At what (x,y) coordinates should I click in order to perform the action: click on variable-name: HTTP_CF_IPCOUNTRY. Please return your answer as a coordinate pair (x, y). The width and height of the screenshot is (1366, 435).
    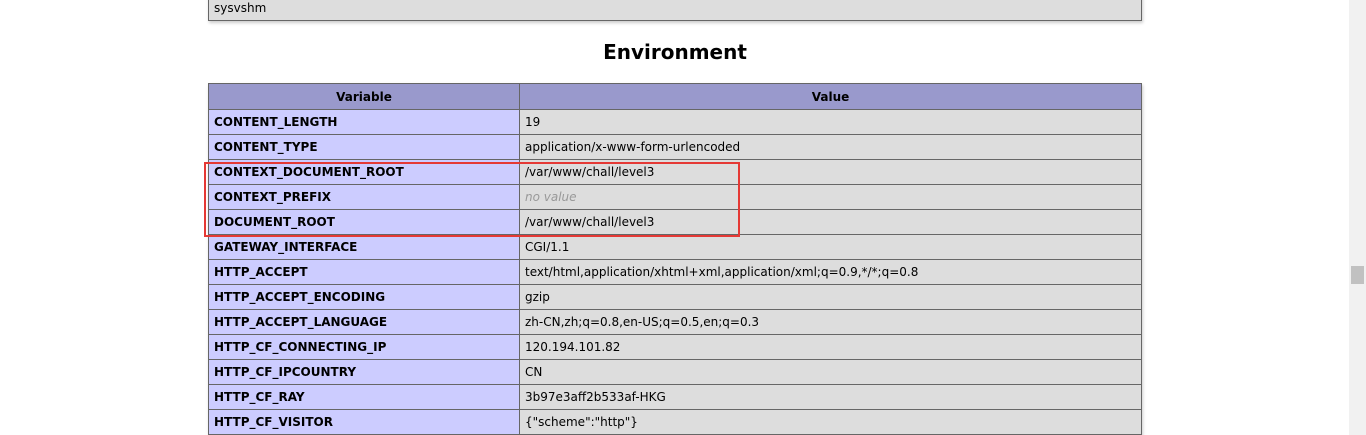
    Looking at the image, I should click on (364, 372).